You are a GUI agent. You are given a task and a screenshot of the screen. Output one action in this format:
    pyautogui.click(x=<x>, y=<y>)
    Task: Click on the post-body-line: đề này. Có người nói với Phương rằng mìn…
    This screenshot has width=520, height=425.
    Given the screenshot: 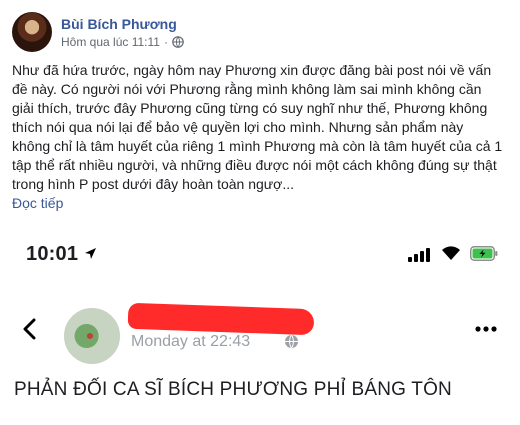 What is the action you would take?
    pyautogui.click(x=247, y=89)
    